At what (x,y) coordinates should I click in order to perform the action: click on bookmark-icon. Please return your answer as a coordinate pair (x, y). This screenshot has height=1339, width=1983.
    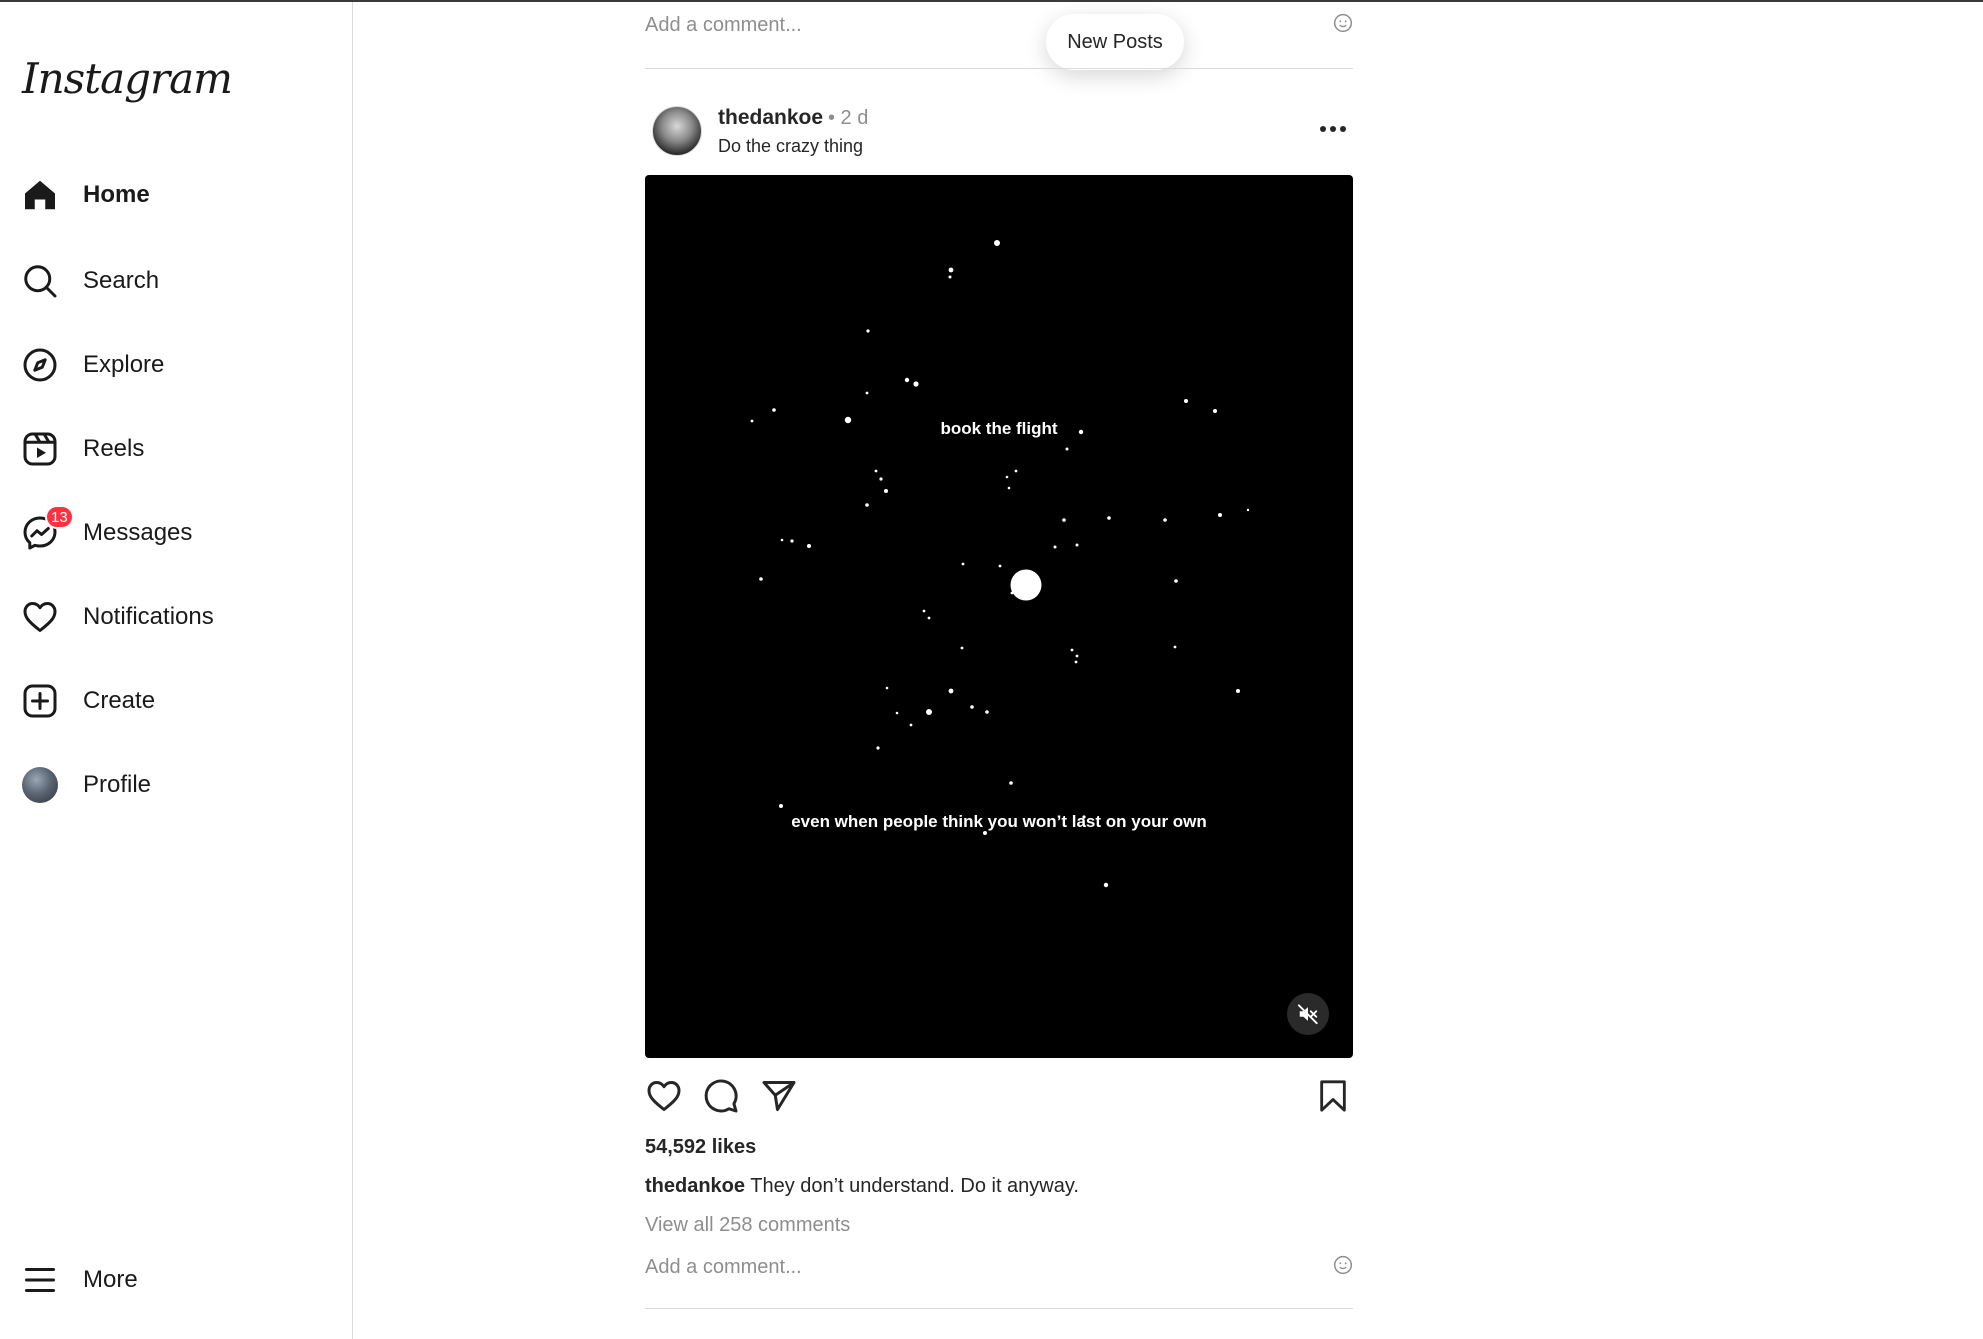
    Looking at the image, I should click on (1333, 1096).